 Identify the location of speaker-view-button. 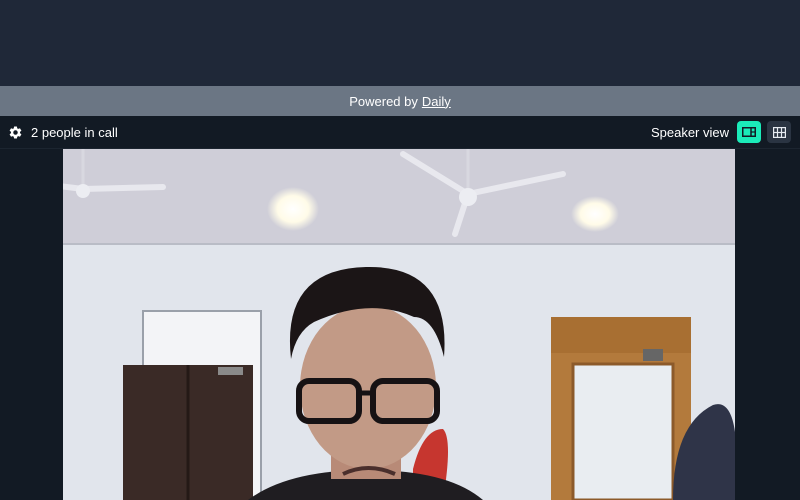
(749, 132).